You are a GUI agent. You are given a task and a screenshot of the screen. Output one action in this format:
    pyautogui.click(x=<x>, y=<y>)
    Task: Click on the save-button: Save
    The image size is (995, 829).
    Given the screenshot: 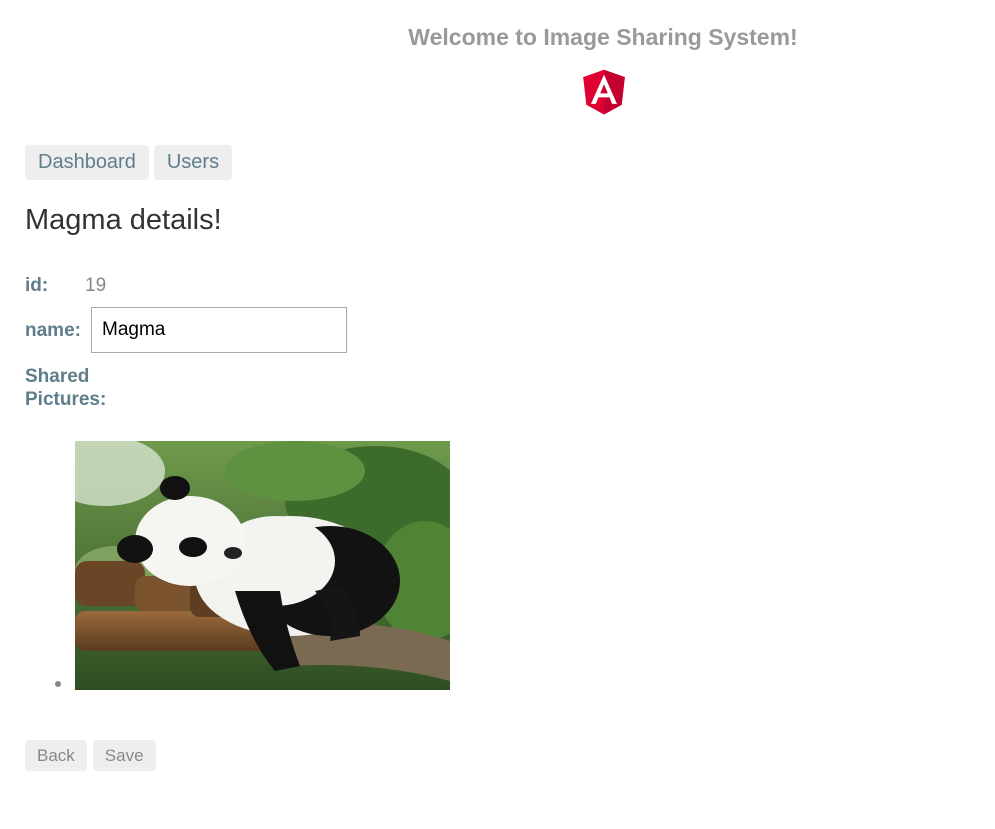 What is the action you would take?
    pyautogui.click(x=124, y=755)
    